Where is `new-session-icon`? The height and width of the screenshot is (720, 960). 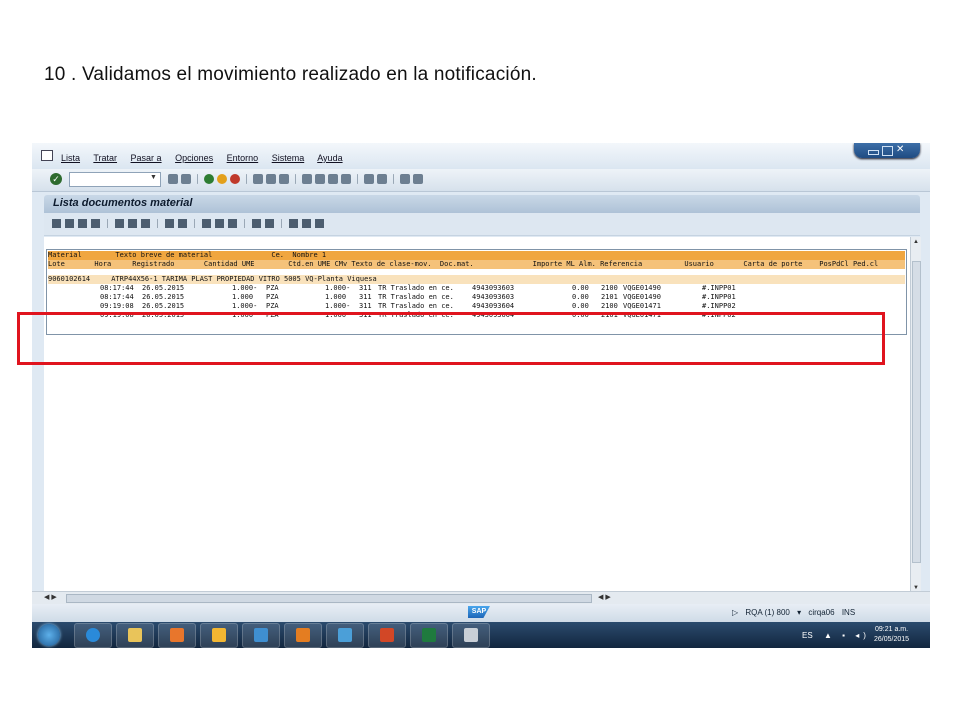
new-session-icon is located at coordinates (369, 179).